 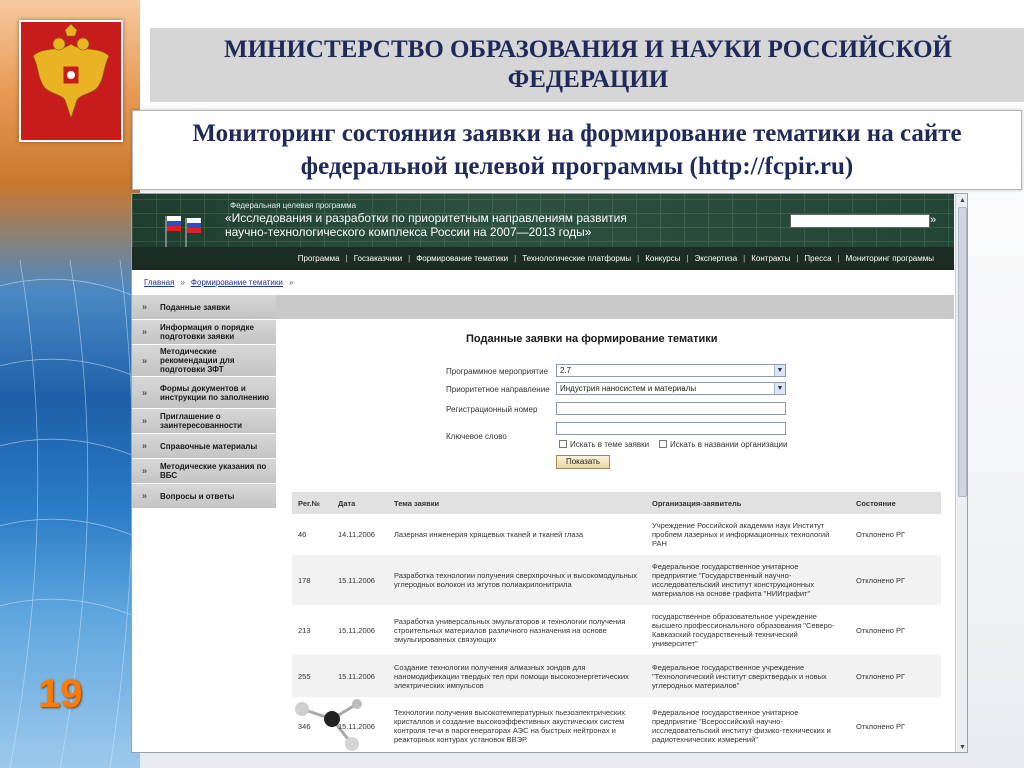 I want to click on sidebar-item-label: Поданные заявки, so click(x=195, y=307).